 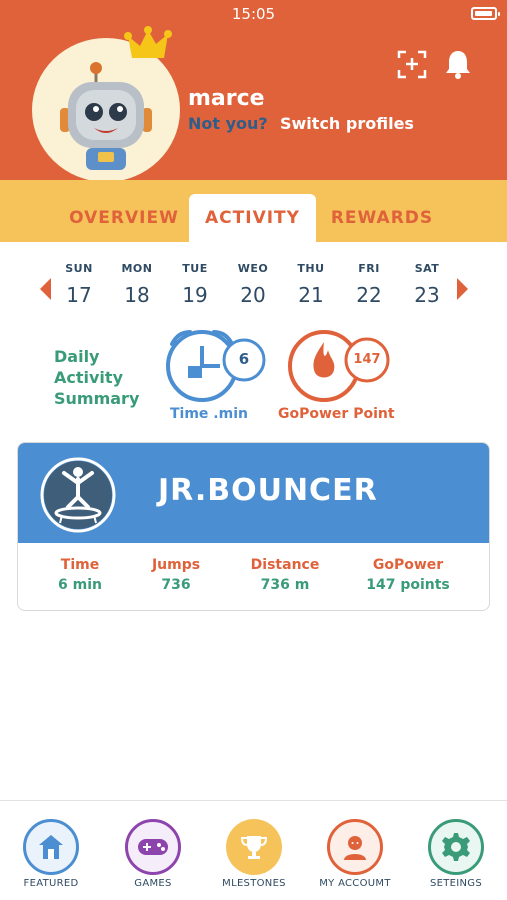 I want to click on next-week-arrow-icon, so click(x=462, y=289).